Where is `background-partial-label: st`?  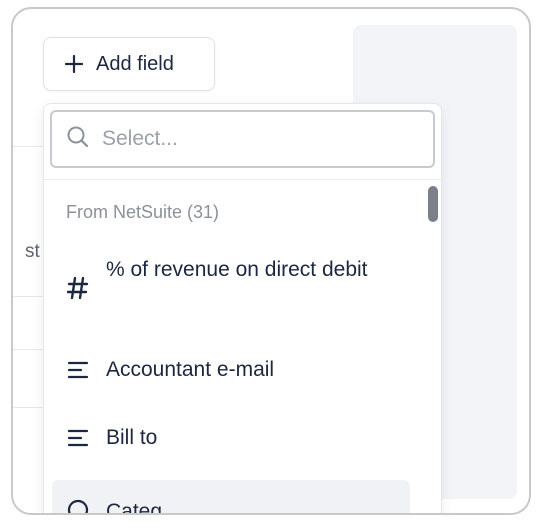
background-partial-label: st is located at coordinates (32, 251).